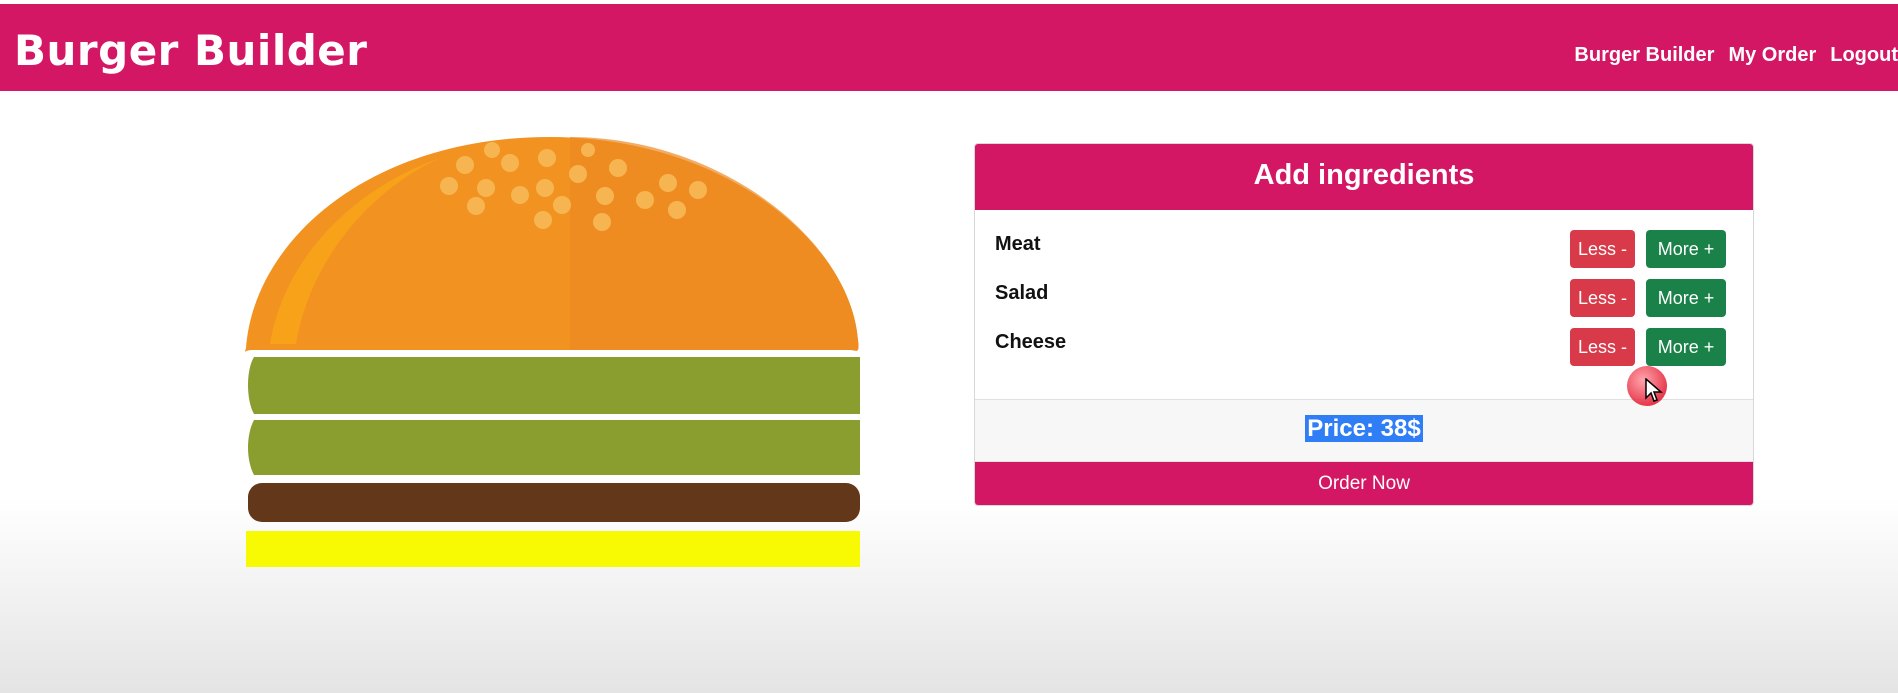 The image size is (1898, 693). Describe the element at coordinates (1022, 293) in the screenshot. I see `ingredient-label-salad: Salad` at that location.